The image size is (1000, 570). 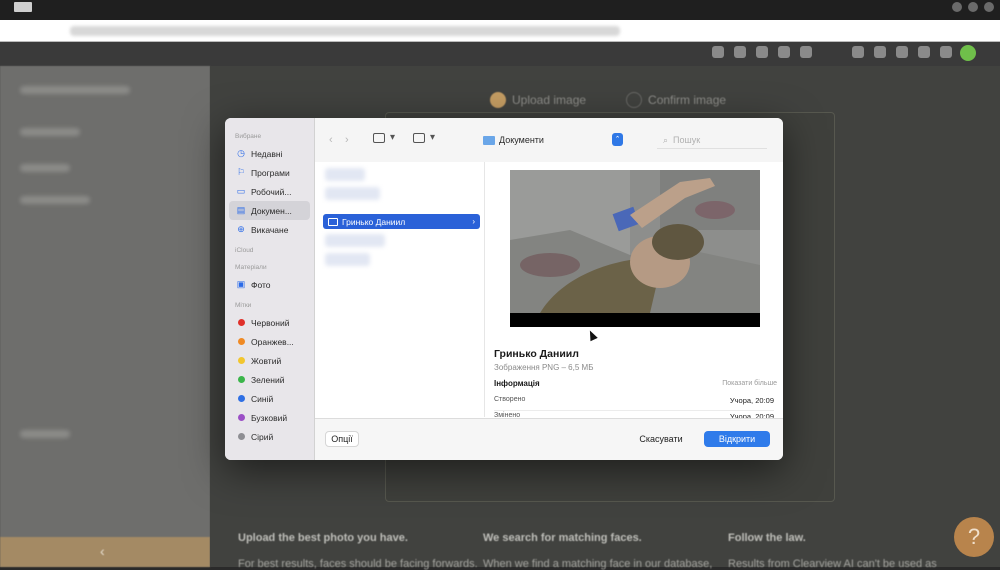 What do you see at coordinates (749, 383) in the screenshot?
I see `show-more-link: Показати більше` at bounding box center [749, 383].